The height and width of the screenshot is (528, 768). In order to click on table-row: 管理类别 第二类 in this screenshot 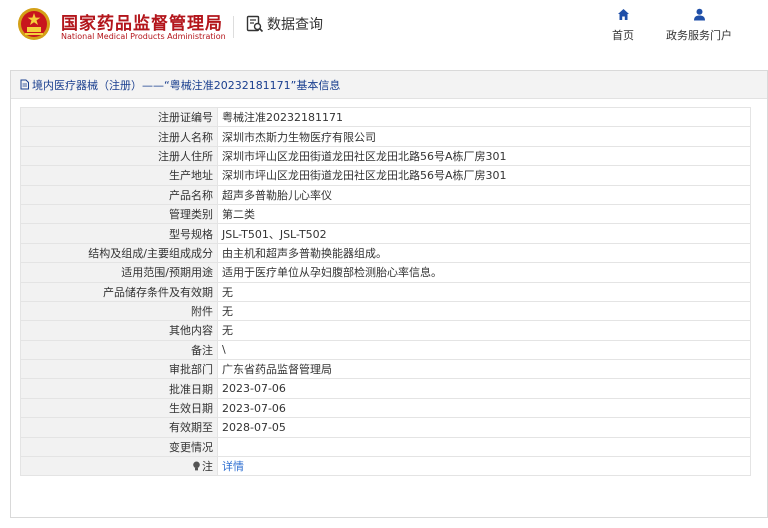, I will do `click(385, 214)`.